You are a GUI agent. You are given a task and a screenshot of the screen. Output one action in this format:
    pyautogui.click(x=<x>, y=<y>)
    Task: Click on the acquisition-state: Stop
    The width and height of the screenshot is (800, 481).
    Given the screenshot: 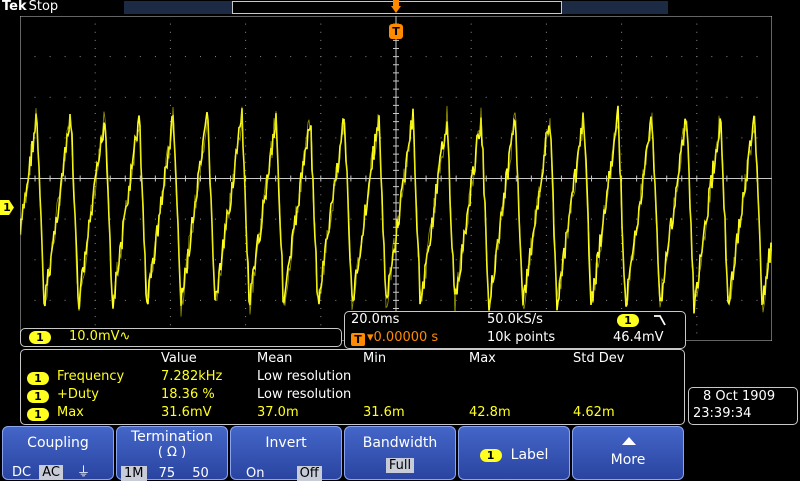 What is the action you would take?
    pyautogui.click(x=43, y=7)
    